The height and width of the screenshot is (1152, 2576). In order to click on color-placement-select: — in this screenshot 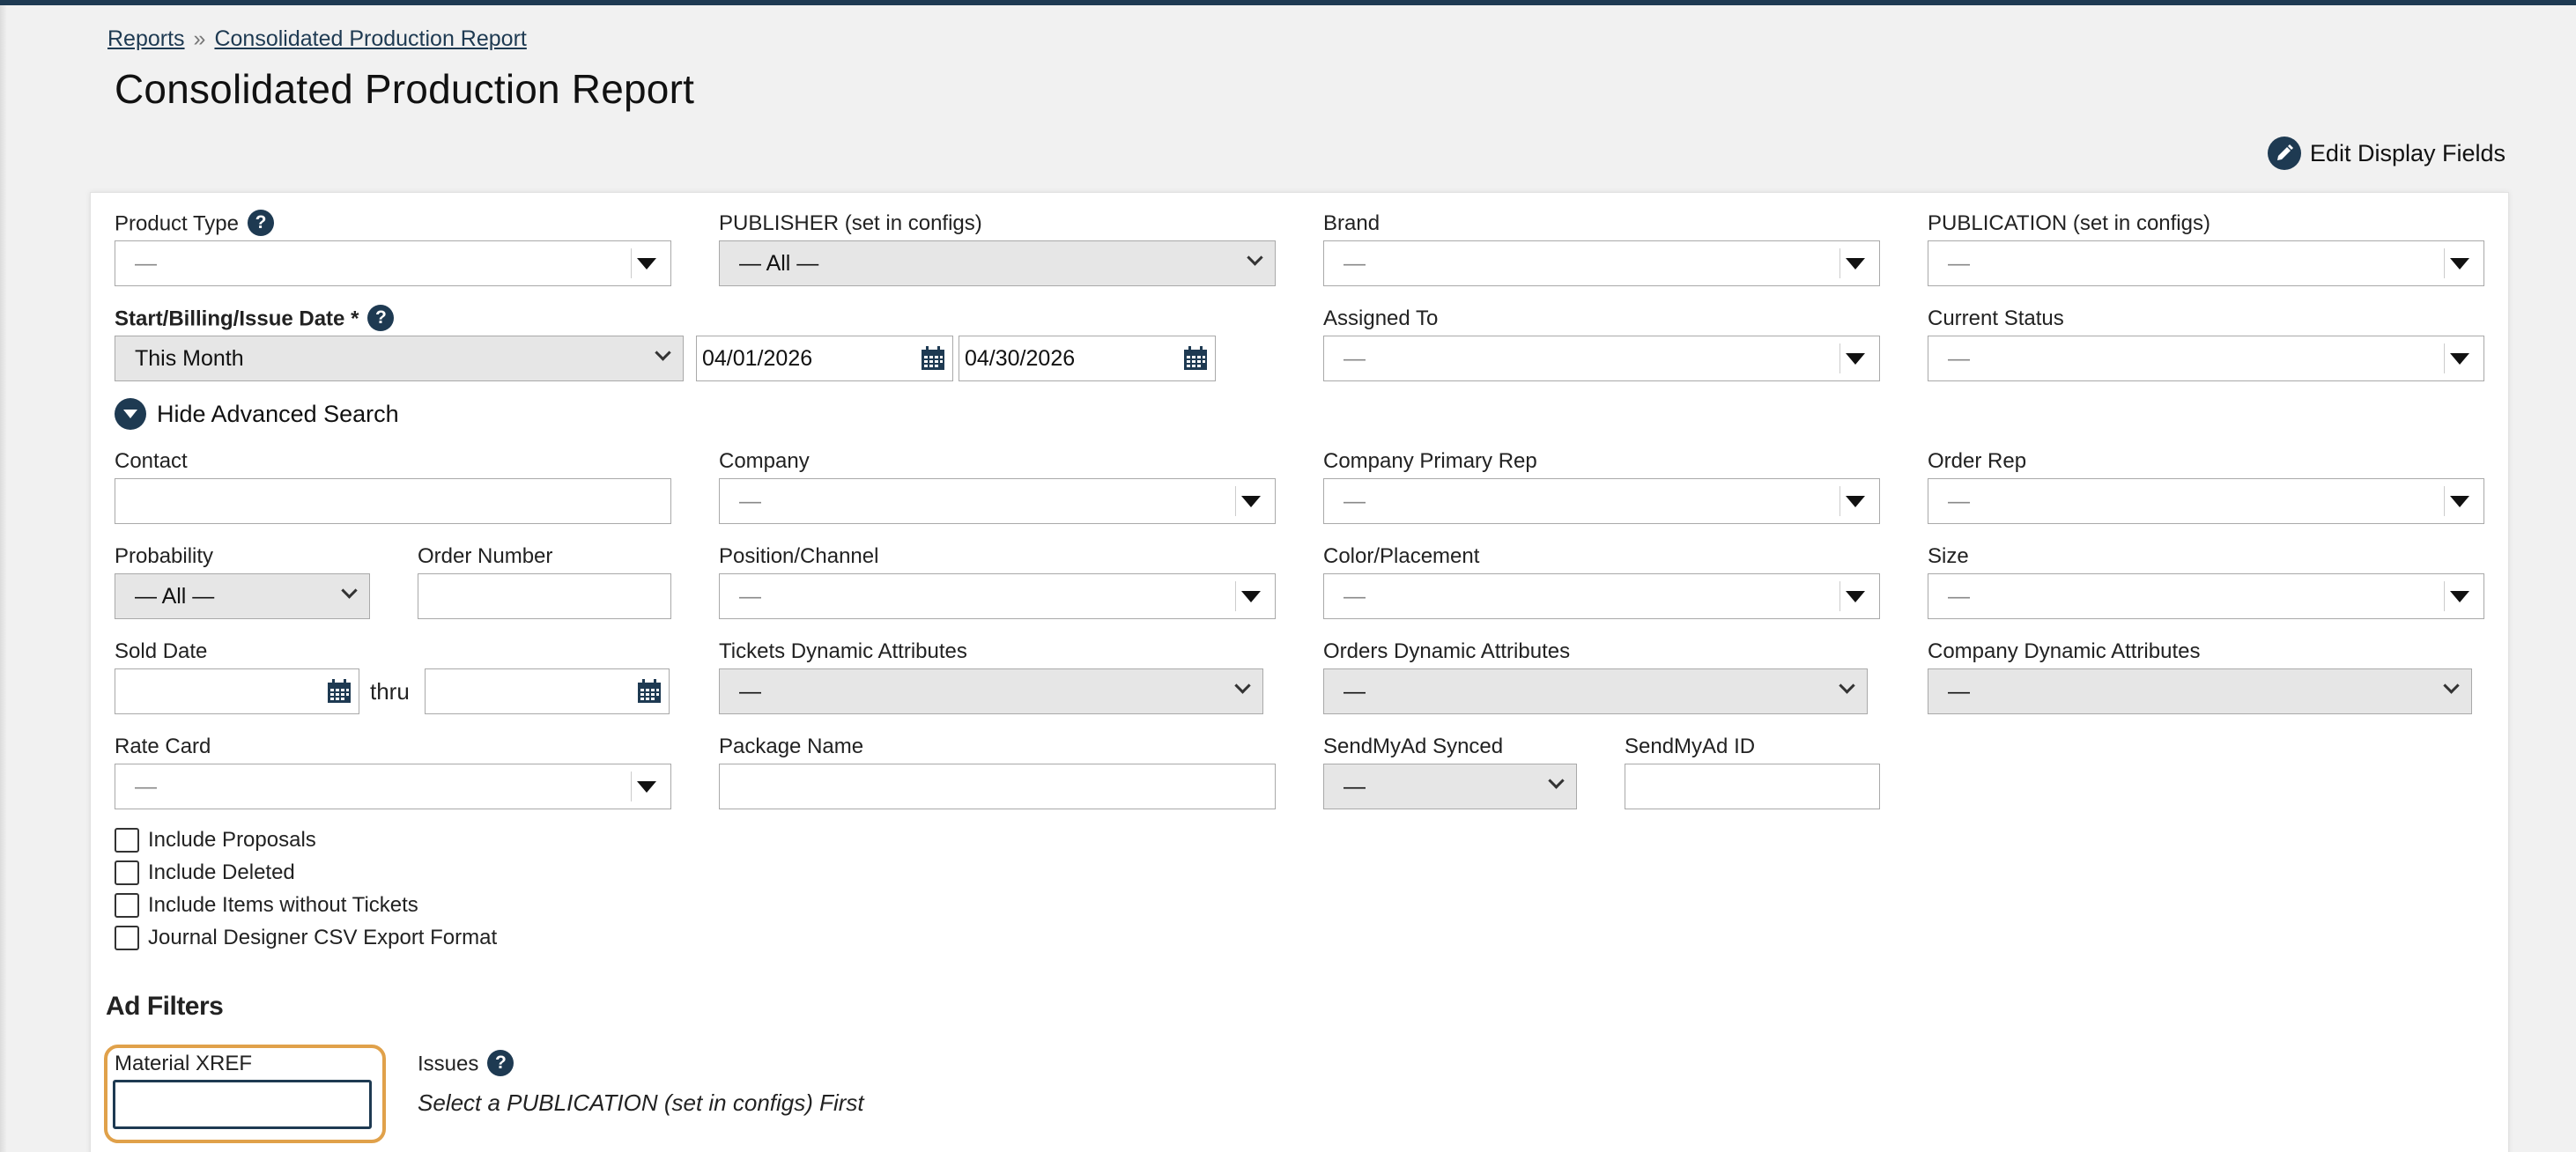, I will do `click(1602, 596)`.